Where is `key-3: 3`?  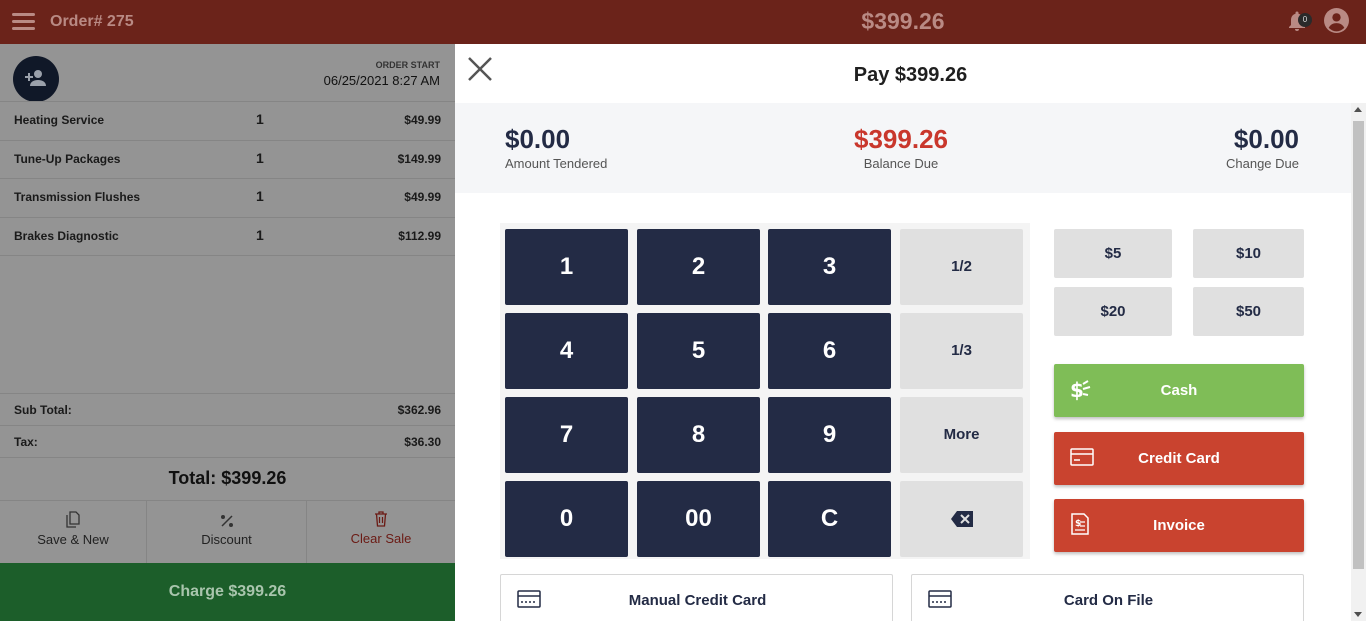
key-3: 3 is located at coordinates (829, 267).